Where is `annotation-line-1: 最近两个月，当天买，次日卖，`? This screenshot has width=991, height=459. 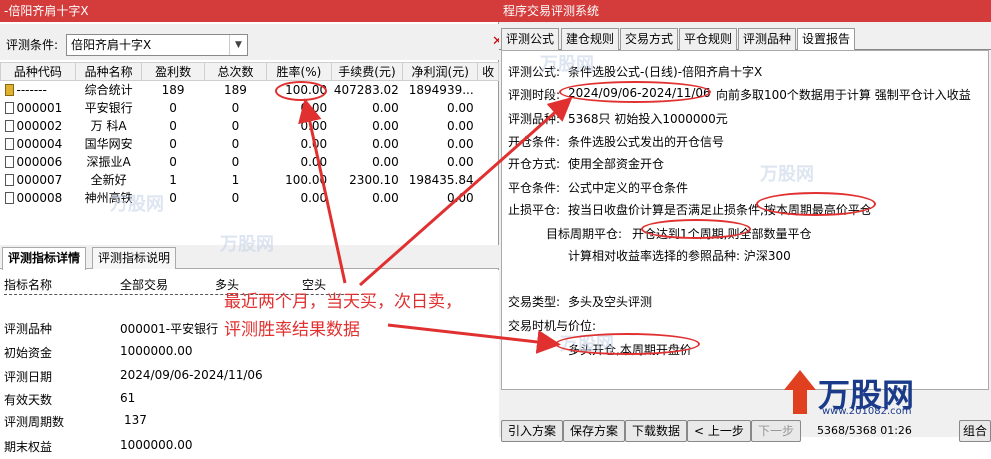
annotation-line-1: 最近两个月，当天买，次日卖， is located at coordinates (343, 302).